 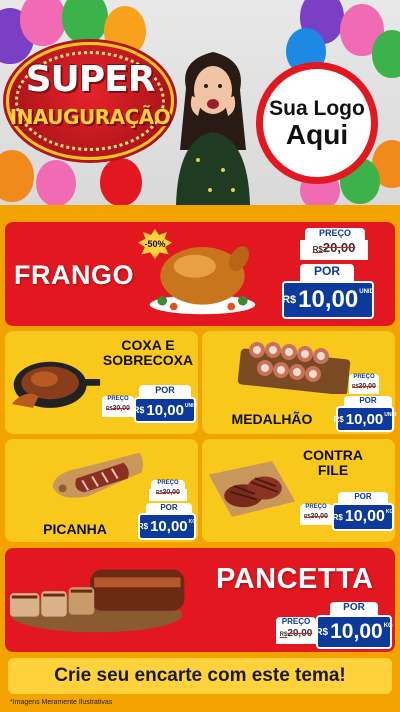 I want to click on product-name: PANCETTA, so click(x=295, y=579).